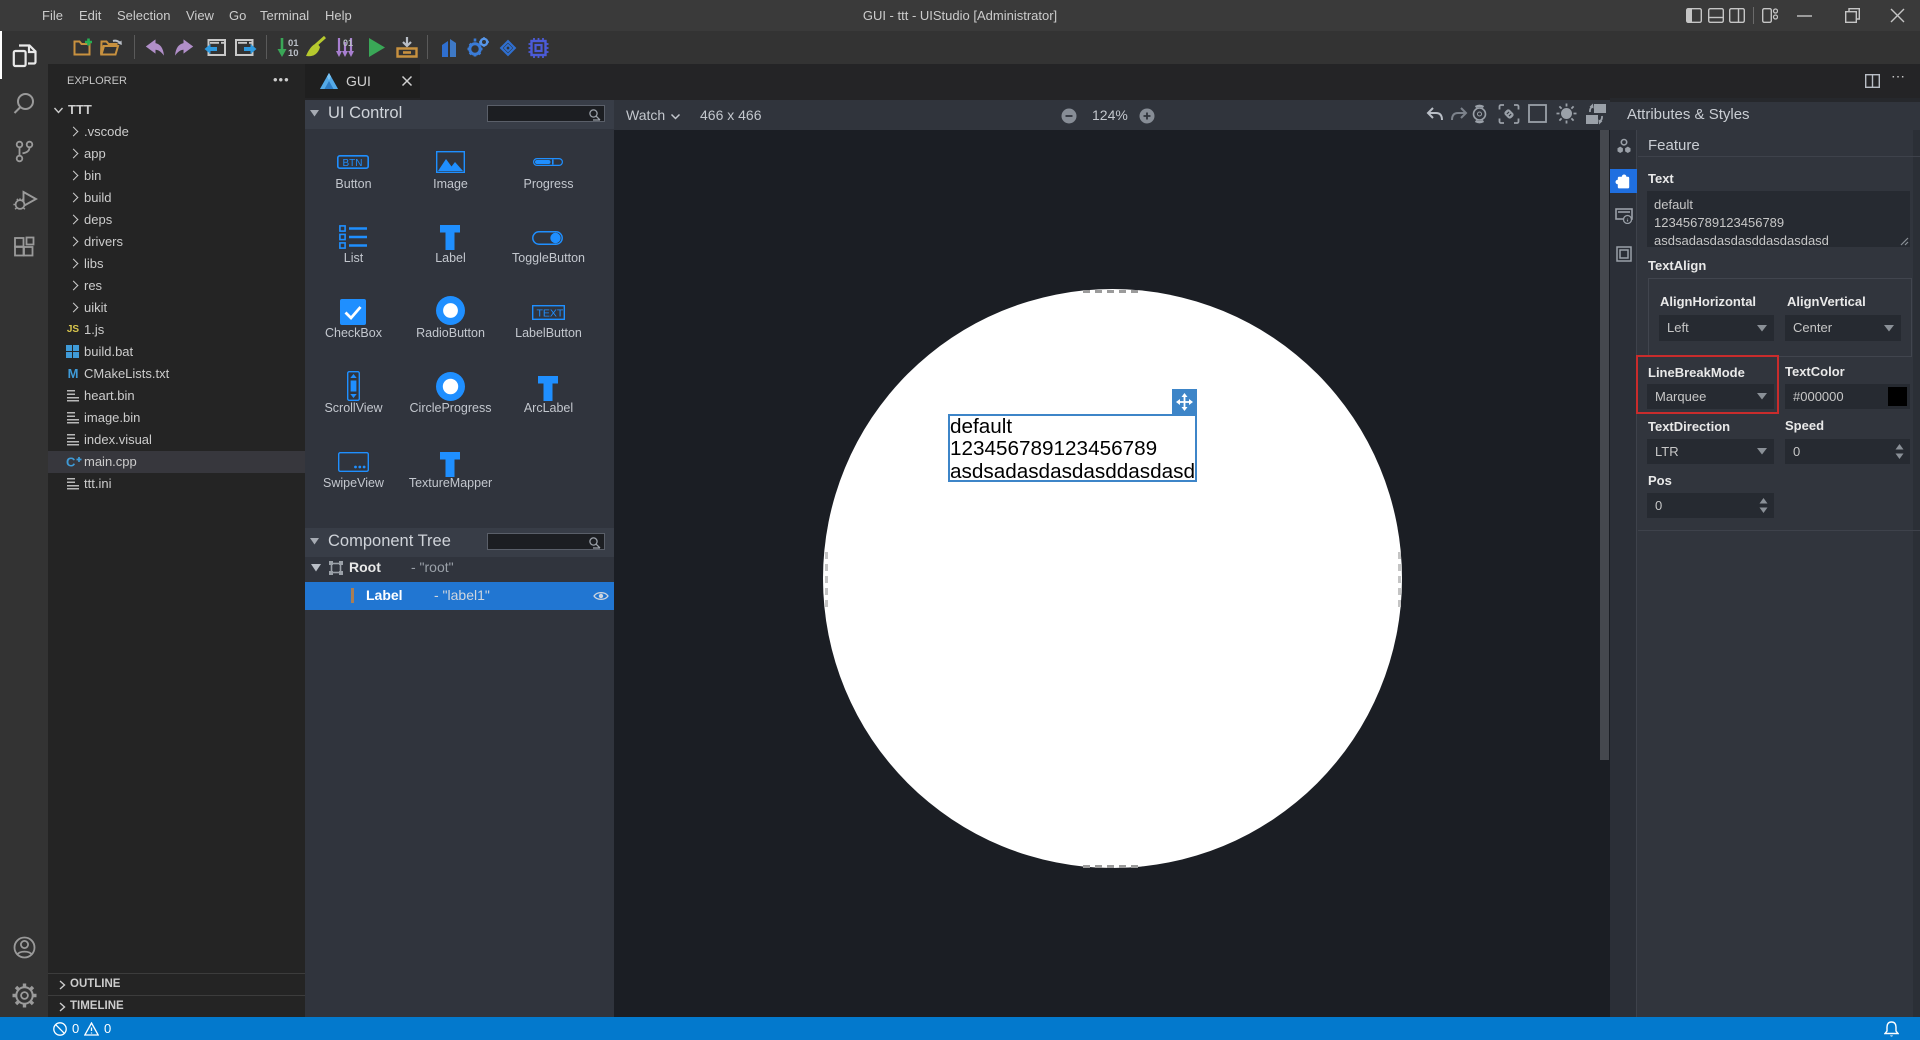 This screenshot has width=1920, height=1040. I want to click on svg-text: TEXT, so click(550, 314).